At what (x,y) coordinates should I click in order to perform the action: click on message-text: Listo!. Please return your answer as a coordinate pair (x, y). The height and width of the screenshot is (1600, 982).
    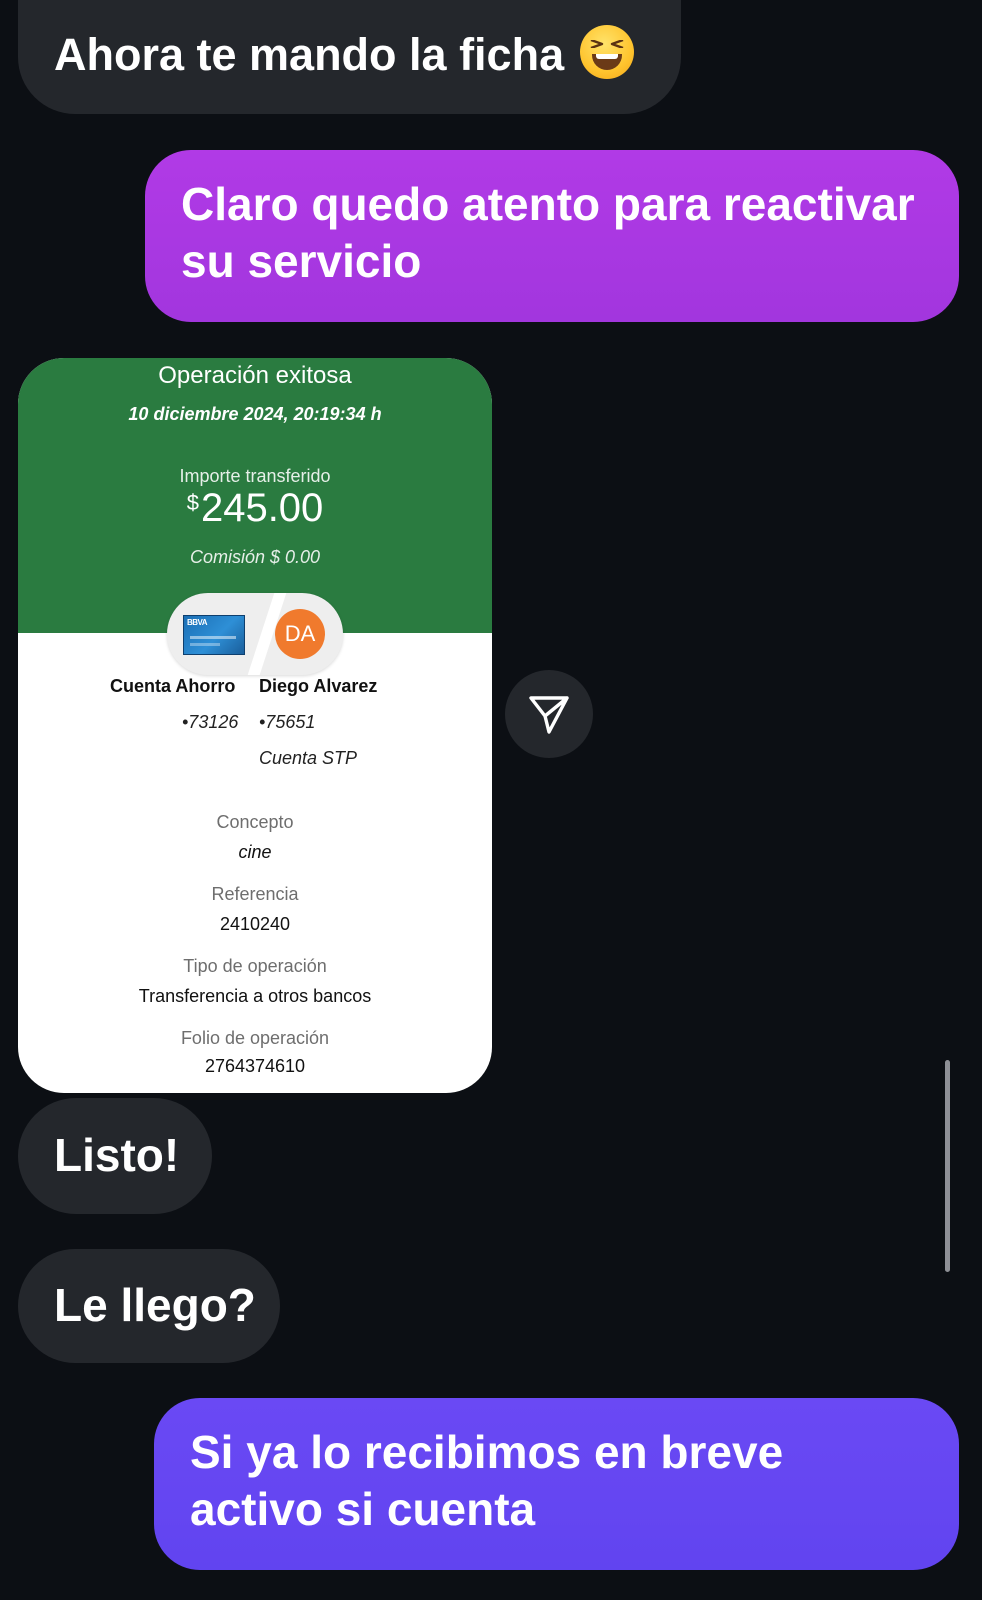
    Looking at the image, I should click on (117, 1155).